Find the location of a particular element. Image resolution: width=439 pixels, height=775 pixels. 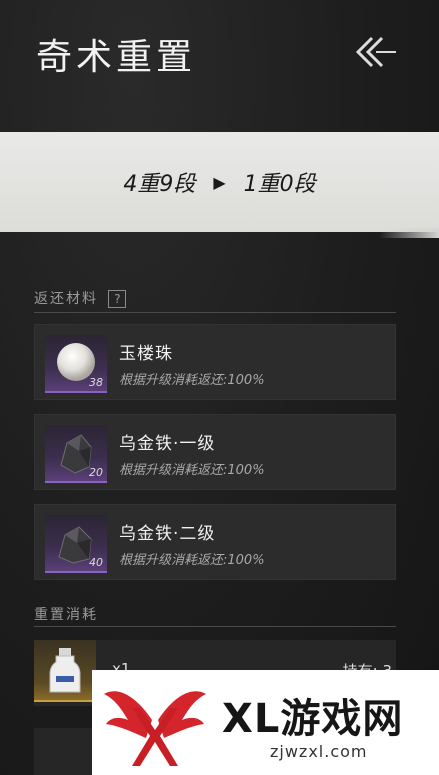

level-banner: 4重9段 ▶ 1重0段 is located at coordinates (219, 185).